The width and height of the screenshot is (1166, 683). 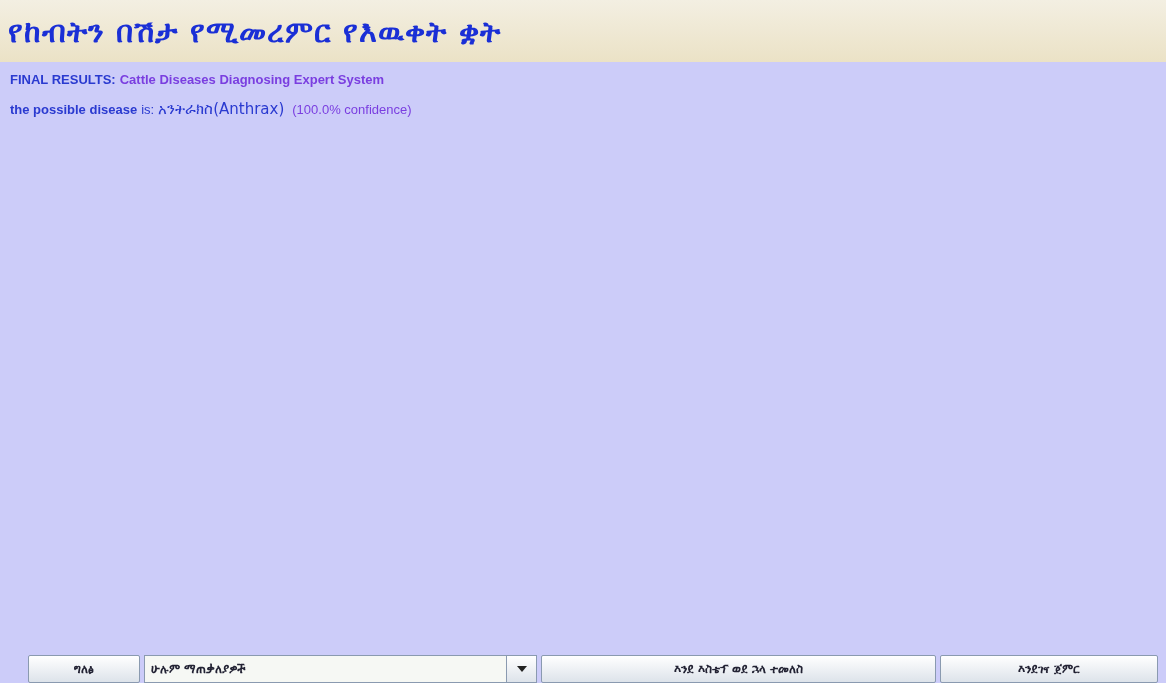 What do you see at coordinates (63, 80) in the screenshot?
I see `results-label: FINAL RESULTS:` at bounding box center [63, 80].